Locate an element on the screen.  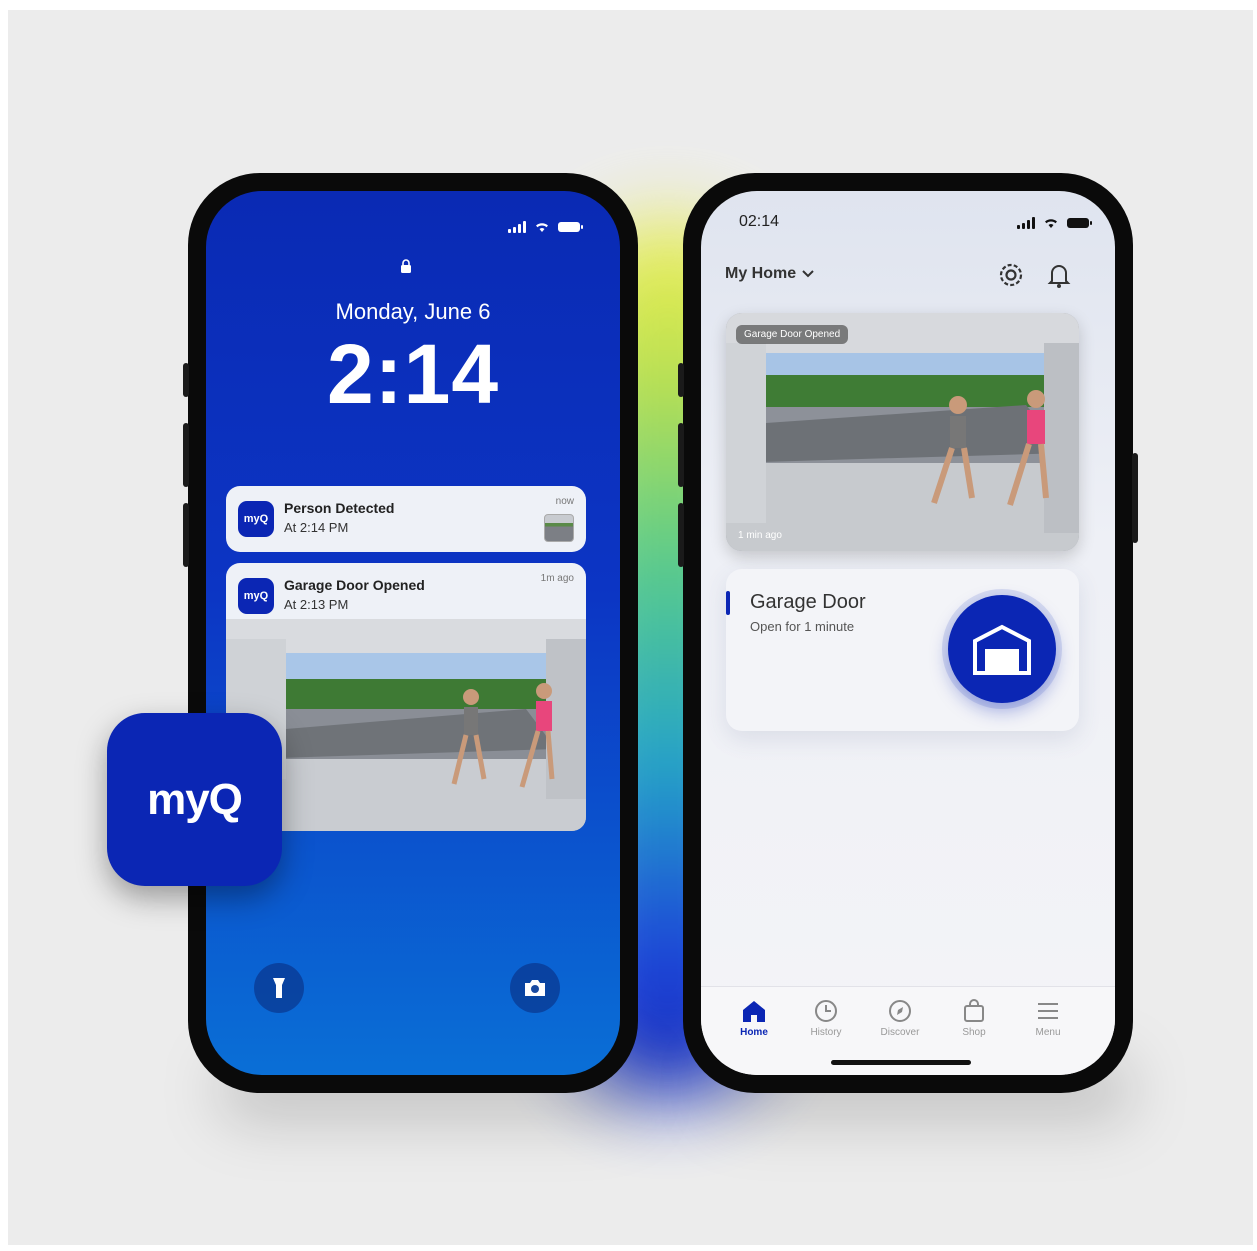
clock-icon is located at coordinates (826, 1011).